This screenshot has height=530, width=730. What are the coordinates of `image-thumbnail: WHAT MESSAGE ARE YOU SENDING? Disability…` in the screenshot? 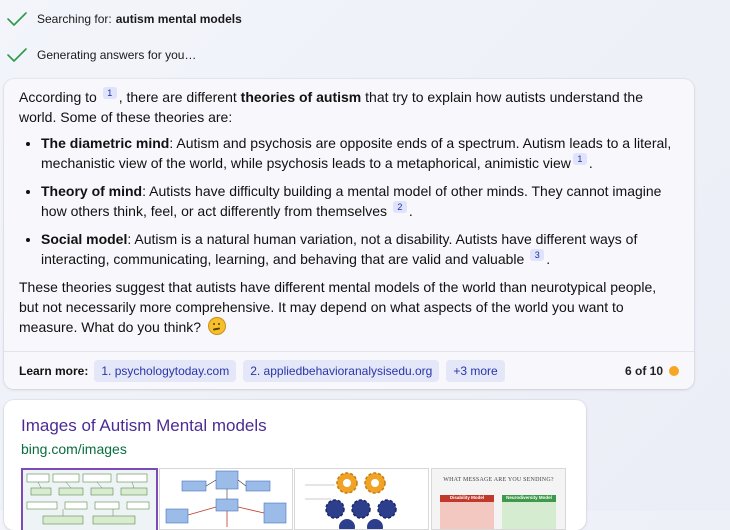 It's located at (498, 499).